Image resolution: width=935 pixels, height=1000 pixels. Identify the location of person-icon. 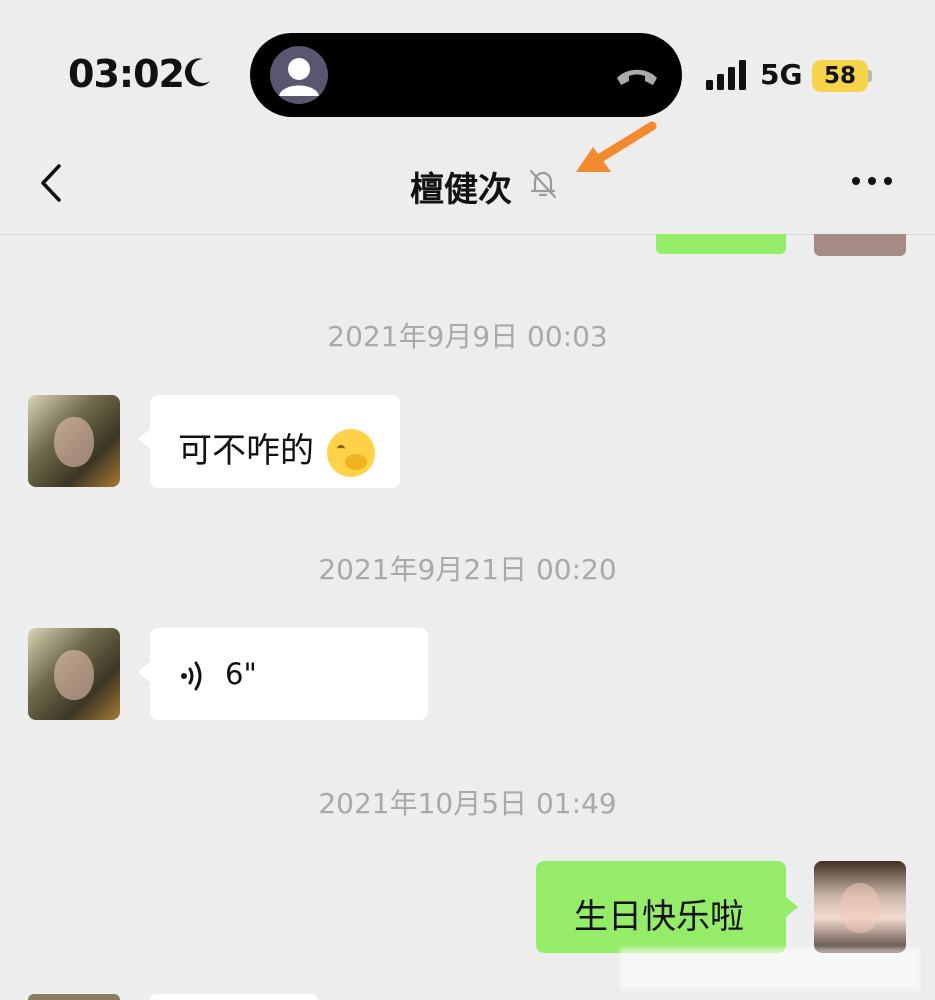
(299, 75).